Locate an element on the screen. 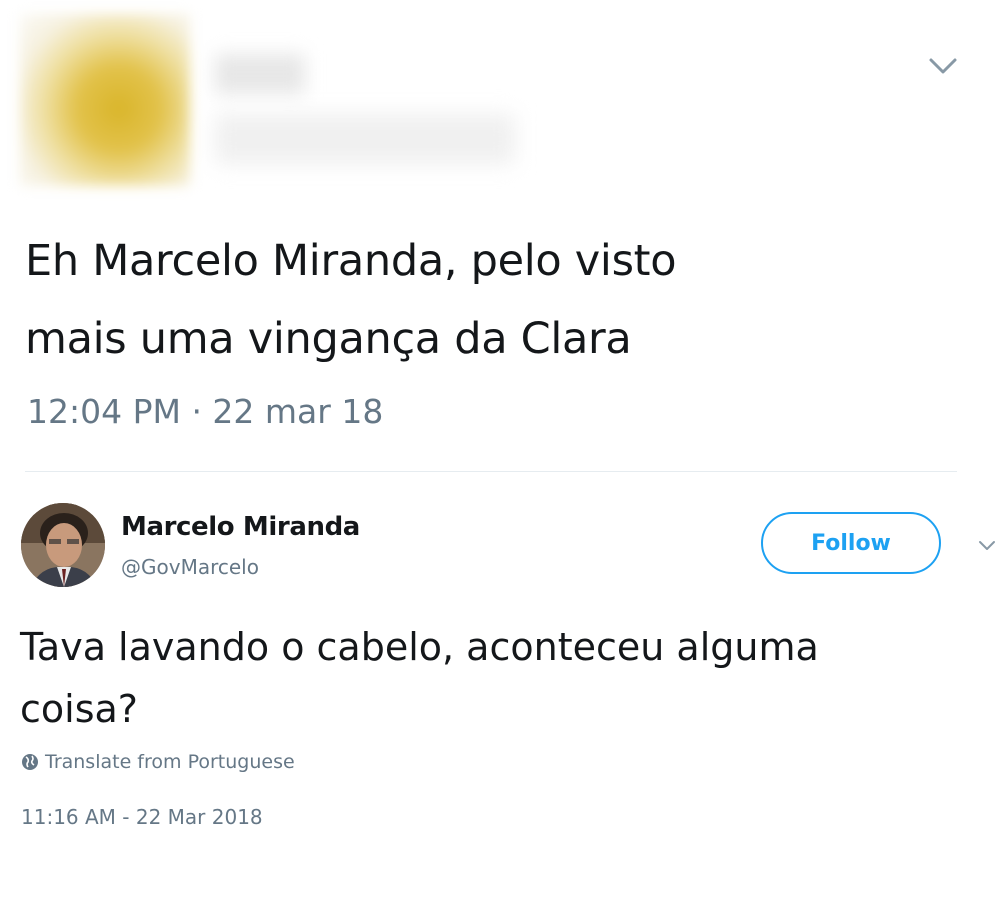 Image resolution: width=1000 pixels, height=897 pixels. embedded-tweet-text-line1: Tava lavando o cabelo, aconteceu alguma is located at coordinates (419, 647).